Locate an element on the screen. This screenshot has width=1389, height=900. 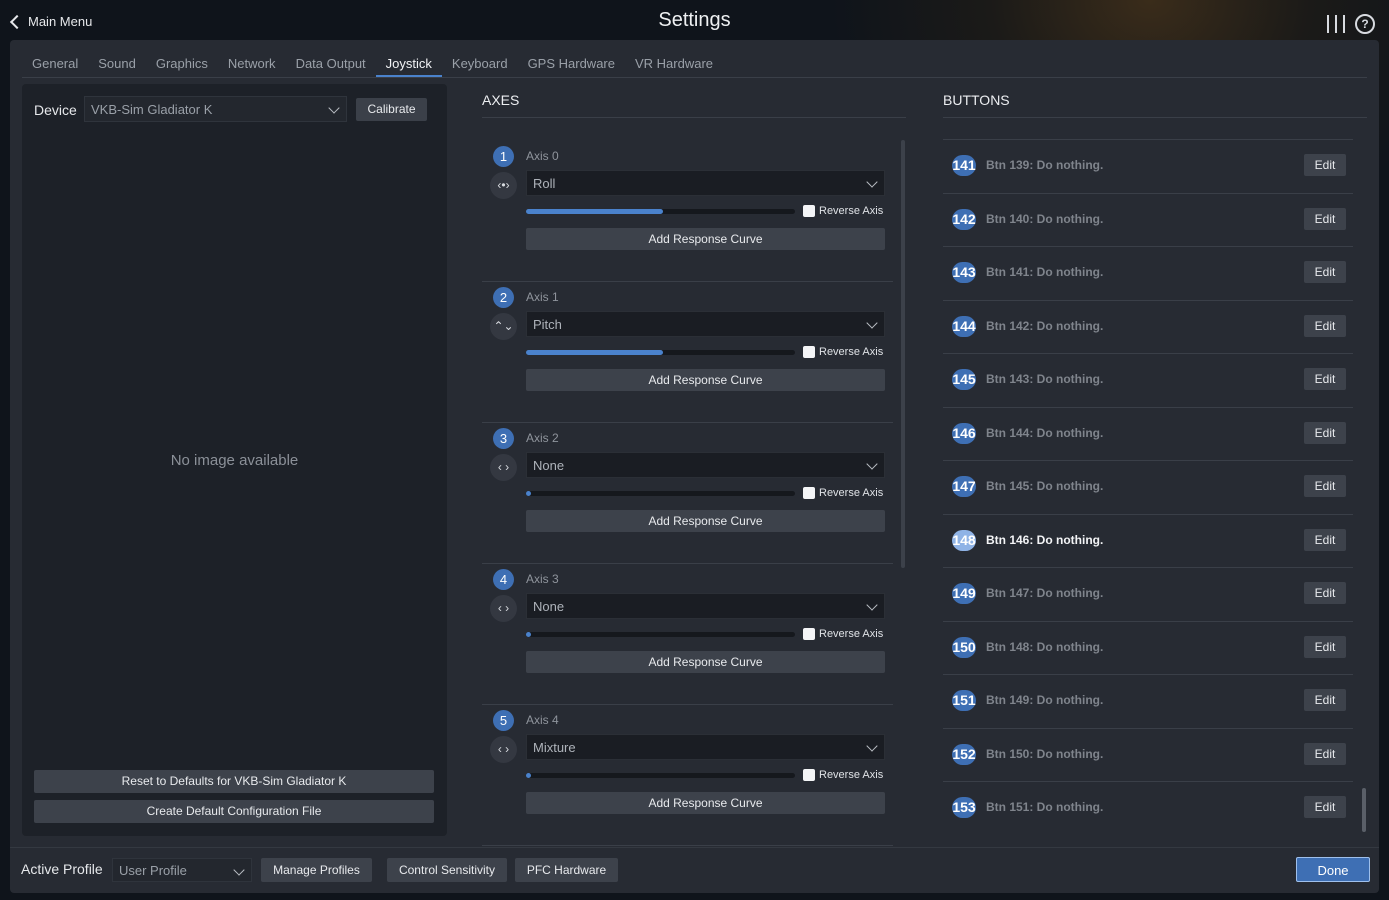
axis-number-badge: 4 is located at coordinates (503, 579).